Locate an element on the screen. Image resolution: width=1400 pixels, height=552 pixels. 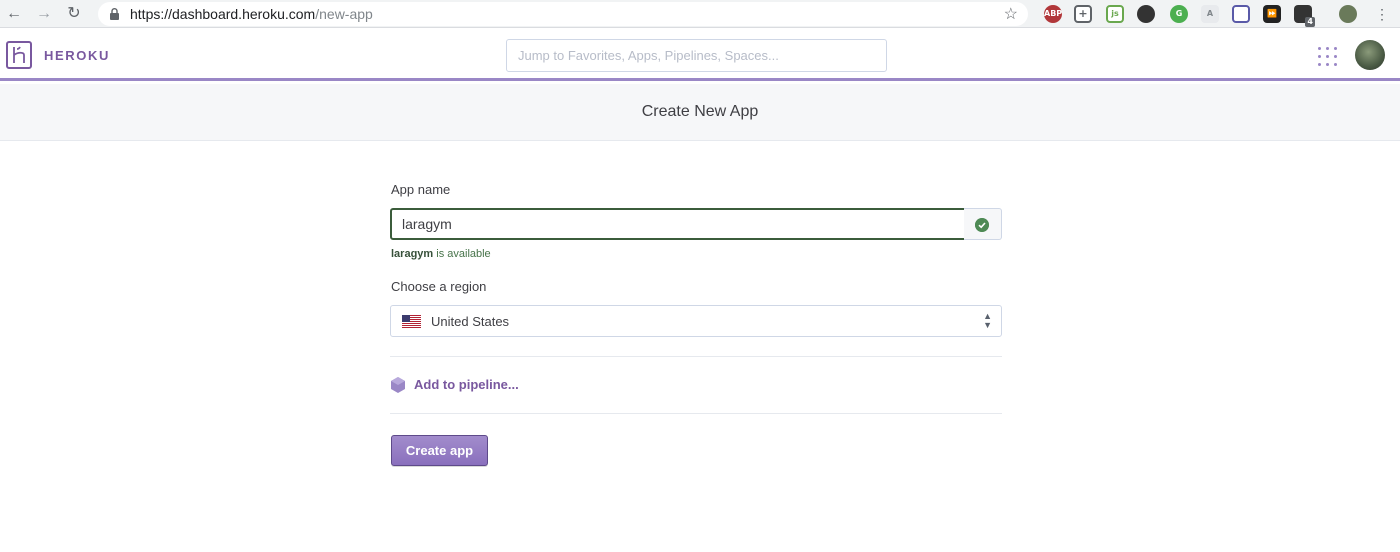
pipeline-hexagon-icon is located at coordinates (398, 385).